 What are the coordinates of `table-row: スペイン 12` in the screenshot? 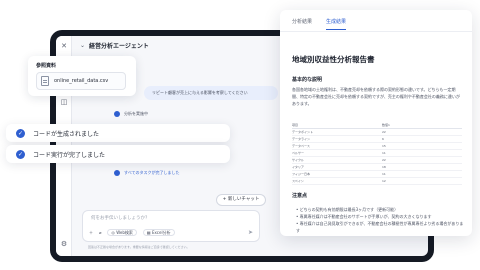 It's located at (377, 181).